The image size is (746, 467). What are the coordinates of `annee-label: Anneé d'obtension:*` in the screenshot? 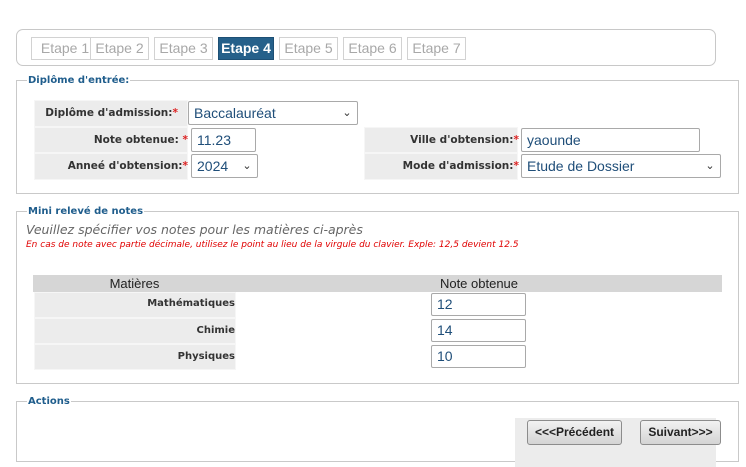 It's located at (127, 166).